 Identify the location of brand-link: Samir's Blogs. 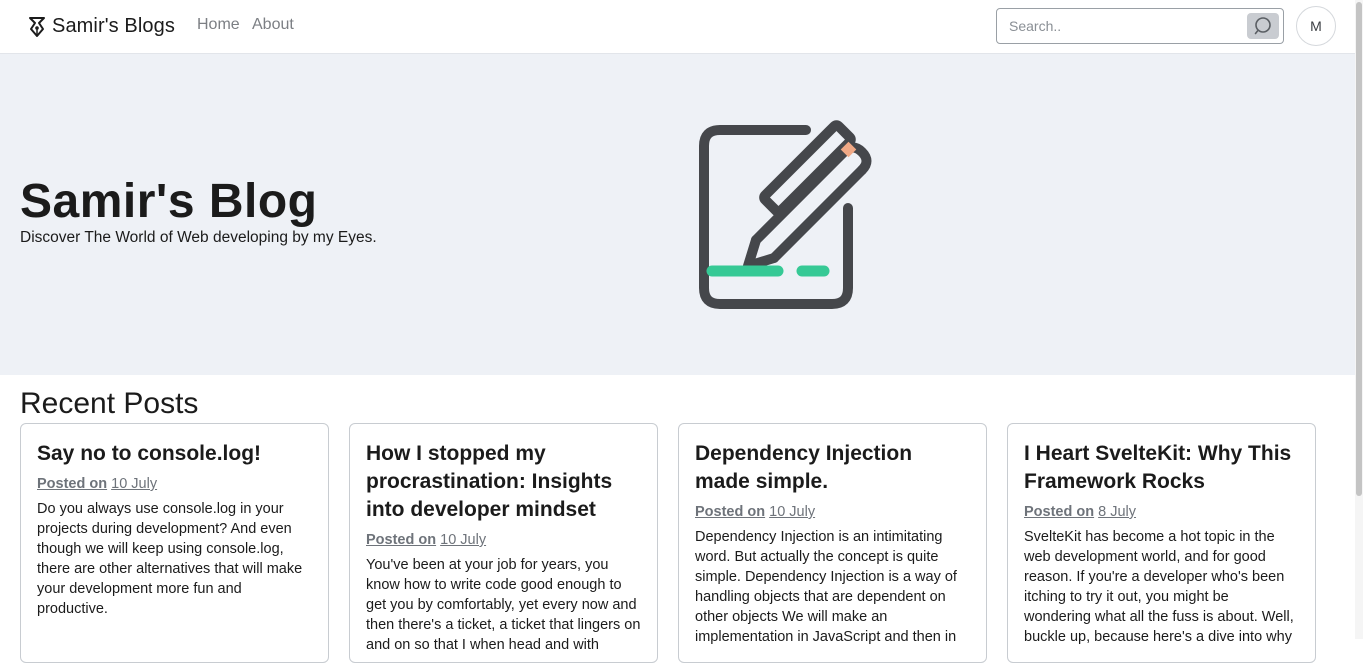
(100, 26).